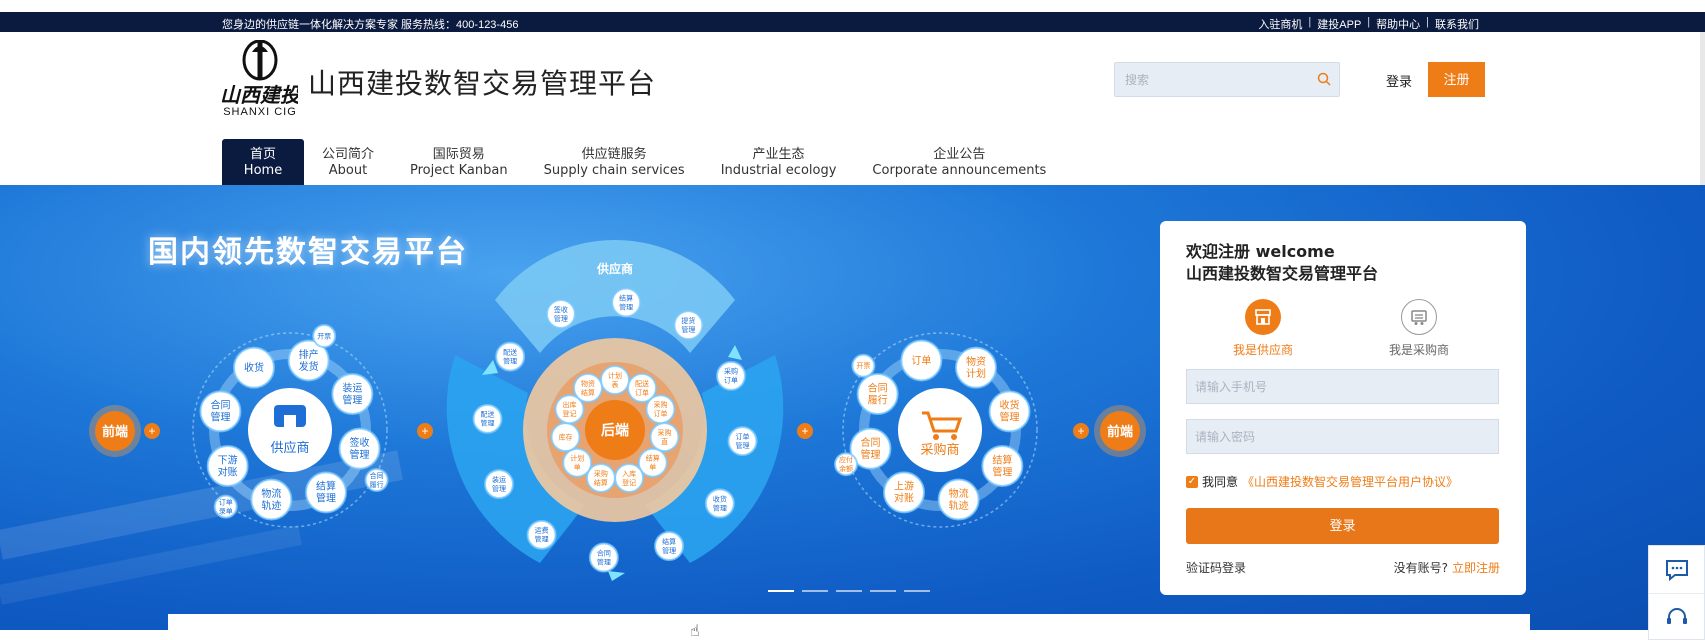 The width and height of the screenshot is (1705, 640). What do you see at coordinates (1418, 350) in the screenshot?
I see `role-buyer-label: 我是采购商` at bounding box center [1418, 350].